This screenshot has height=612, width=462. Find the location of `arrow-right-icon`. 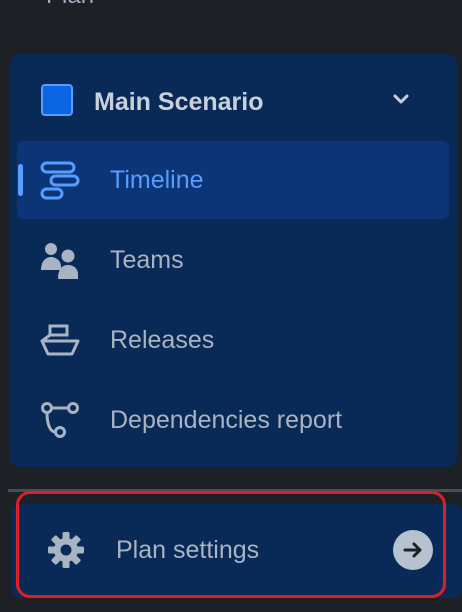

arrow-right-icon is located at coordinates (413, 550).